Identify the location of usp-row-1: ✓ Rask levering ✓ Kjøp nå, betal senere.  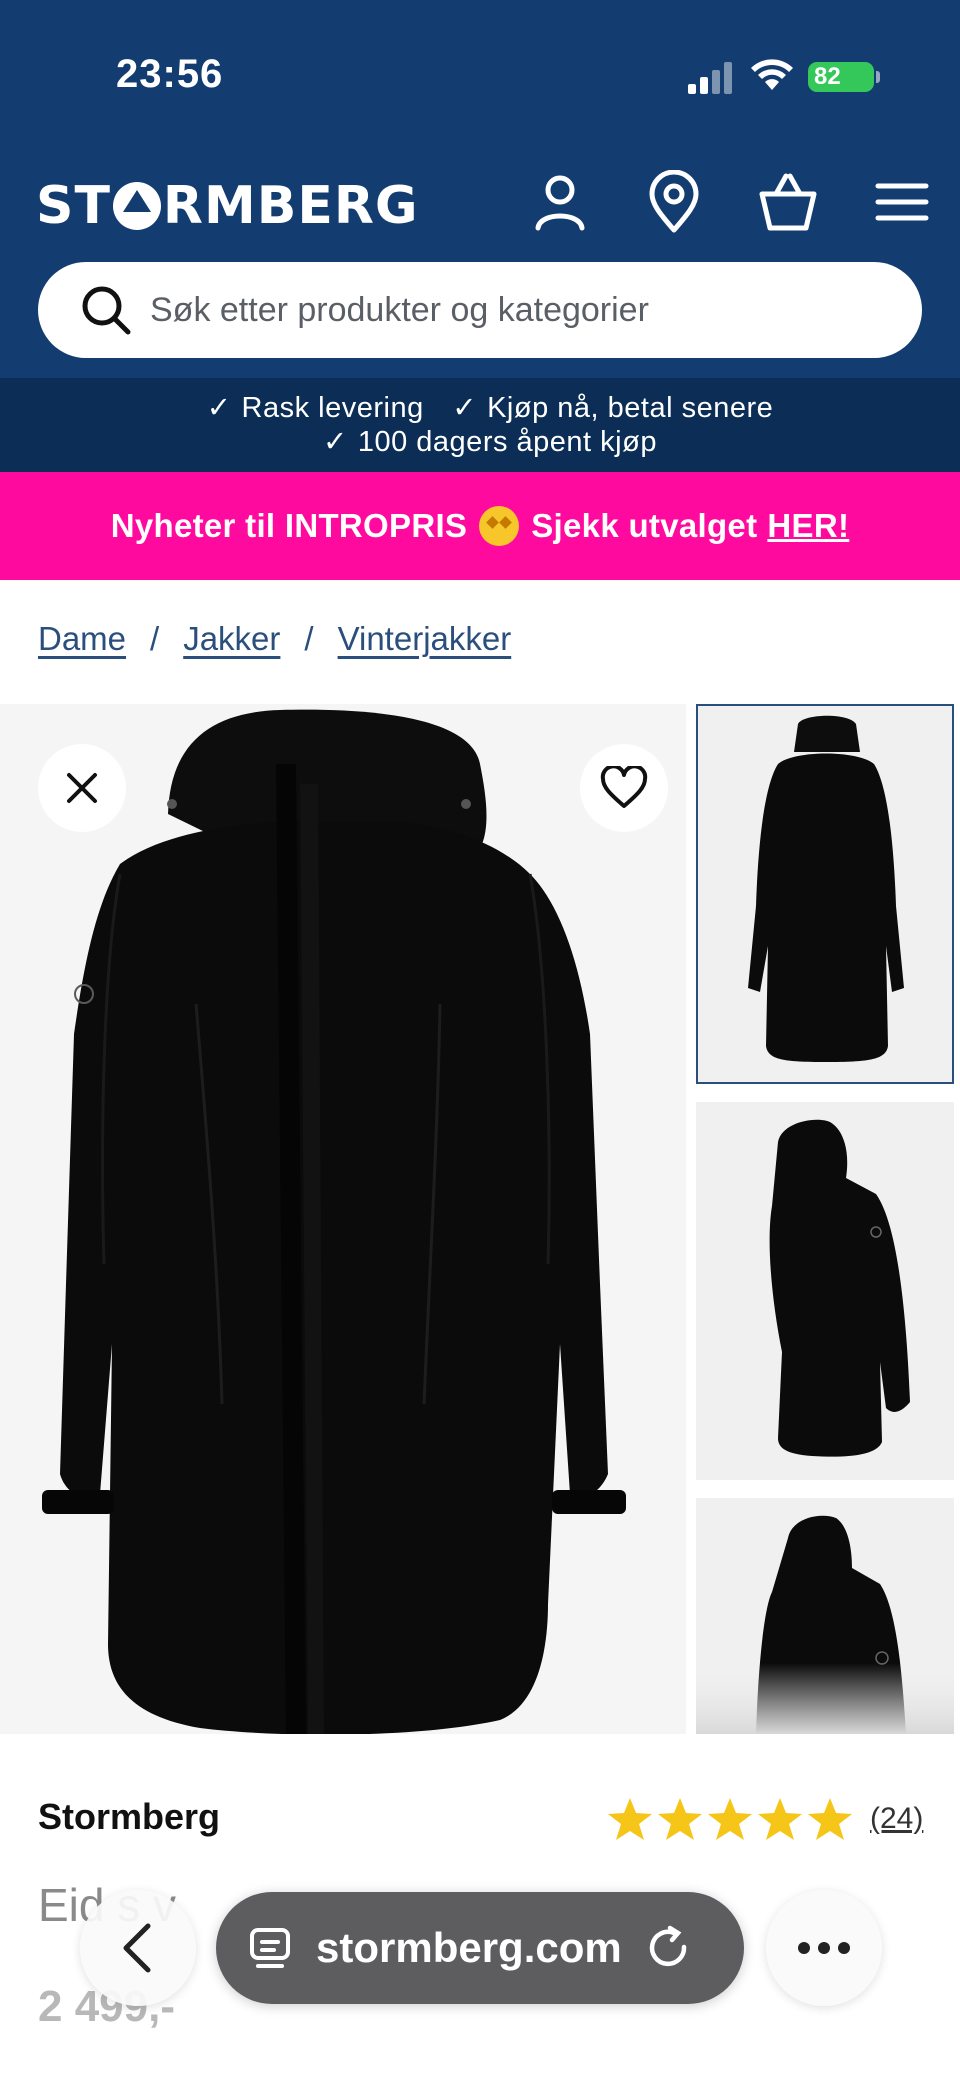
(480, 407).